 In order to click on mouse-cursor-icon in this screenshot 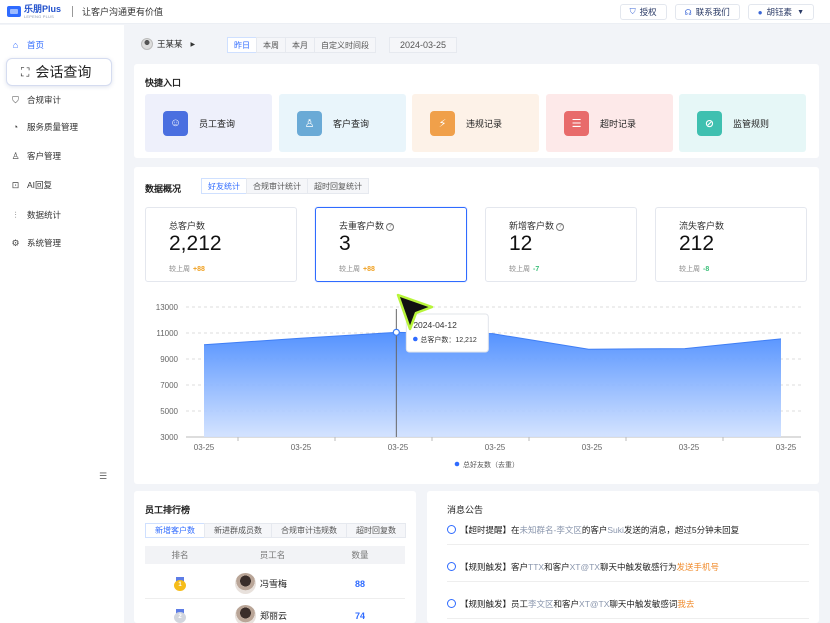, I will do `click(415, 312)`.